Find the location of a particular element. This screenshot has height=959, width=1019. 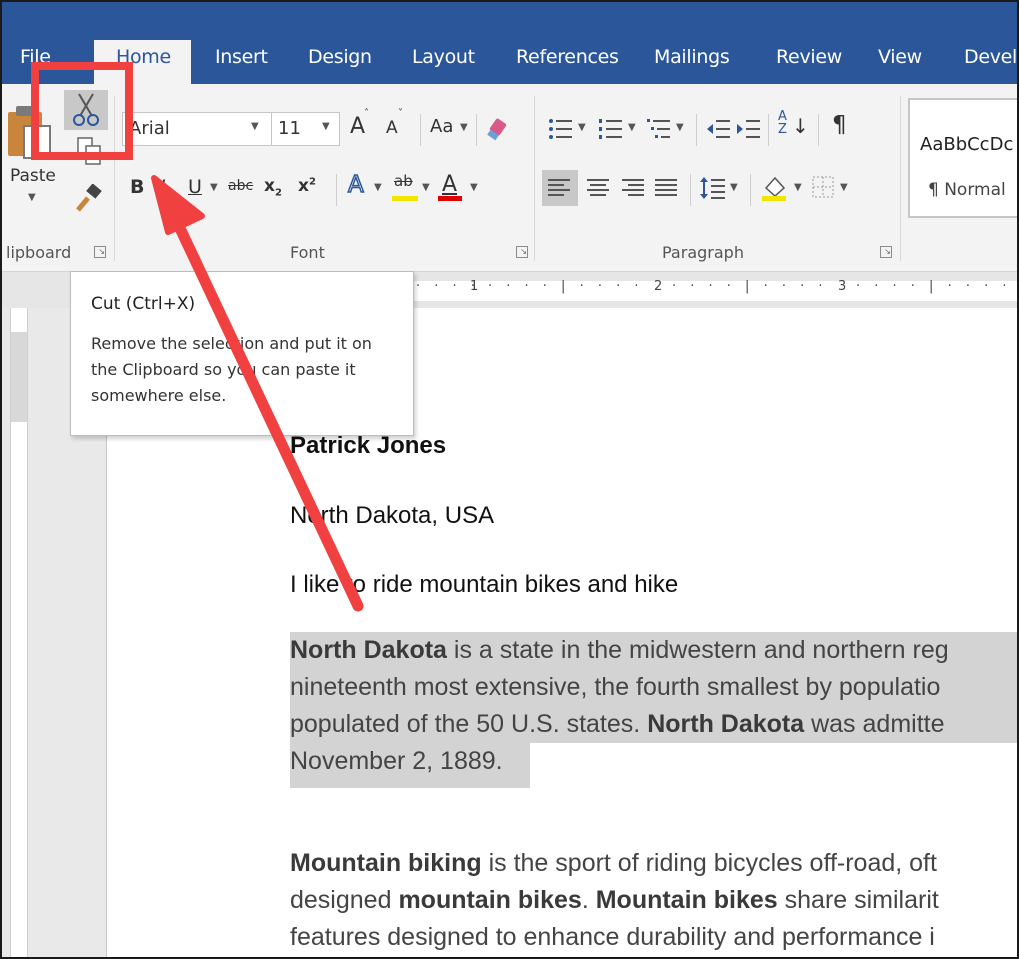

center-icon is located at coordinates (598, 188).